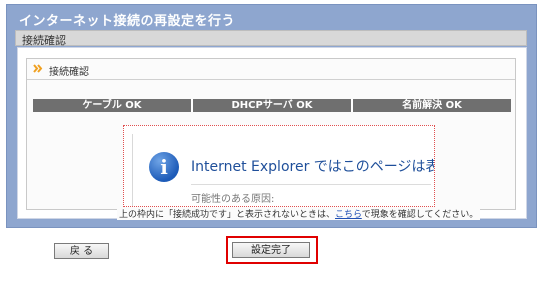 This screenshot has width=550, height=301. Describe the element at coordinates (348, 215) in the screenshot. I see `help-link: こちら` at that location.